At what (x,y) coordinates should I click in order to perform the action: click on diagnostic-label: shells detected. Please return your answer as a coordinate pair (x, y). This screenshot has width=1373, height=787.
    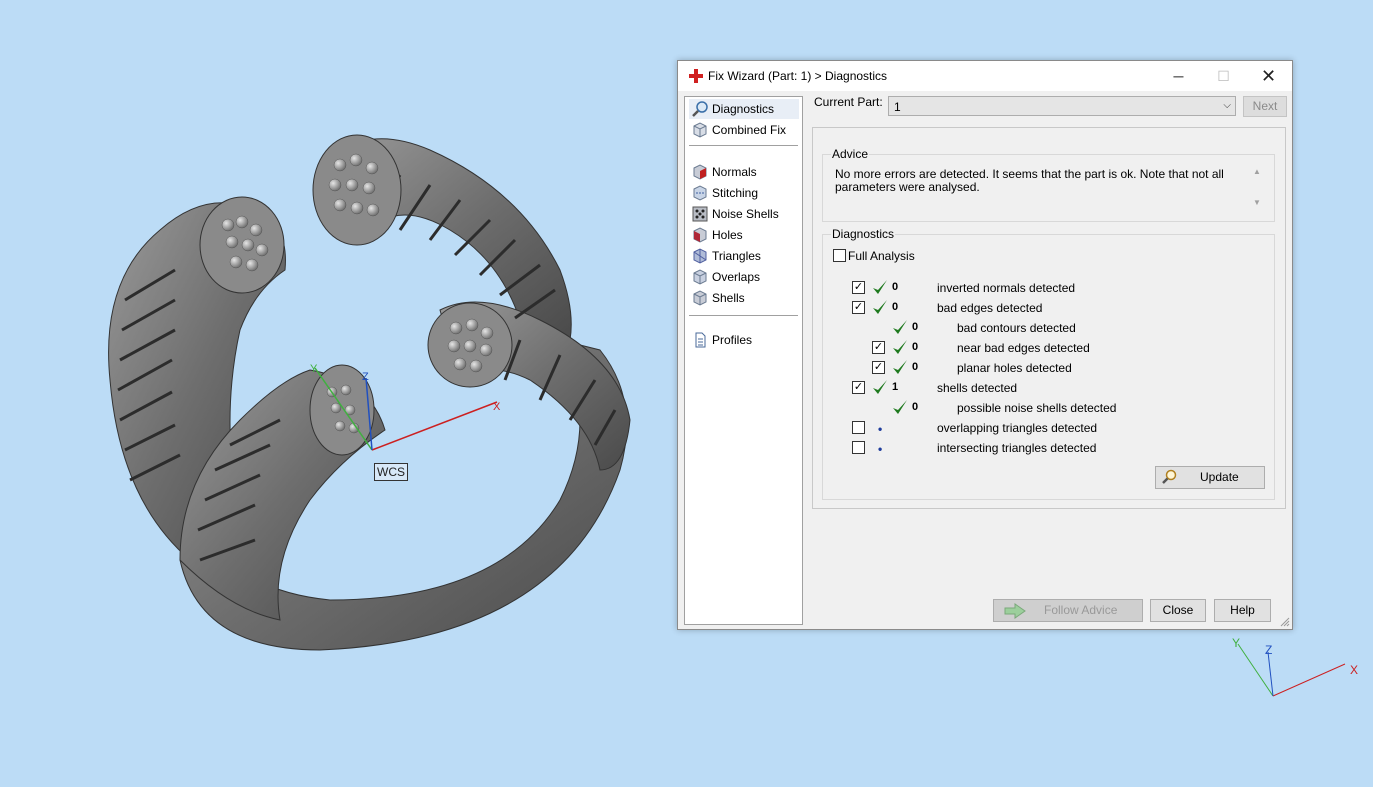
    Looking at the image, I should click on (977, 388).